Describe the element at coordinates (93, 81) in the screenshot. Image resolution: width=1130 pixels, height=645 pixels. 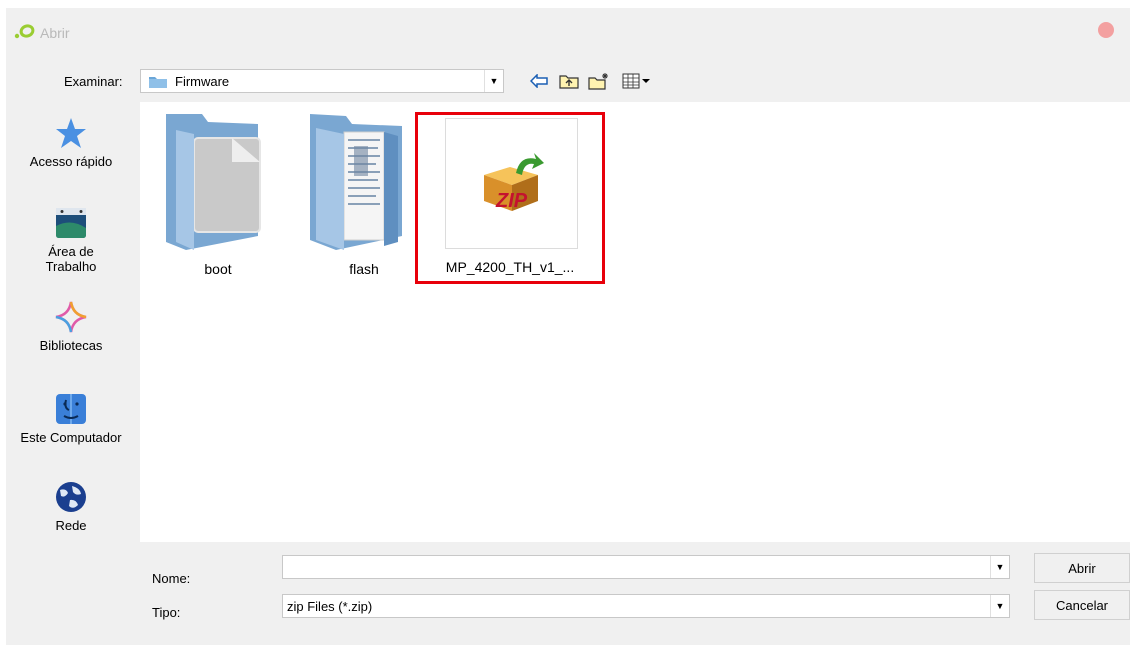
I see `look-in-label: Examinar:` at that location.